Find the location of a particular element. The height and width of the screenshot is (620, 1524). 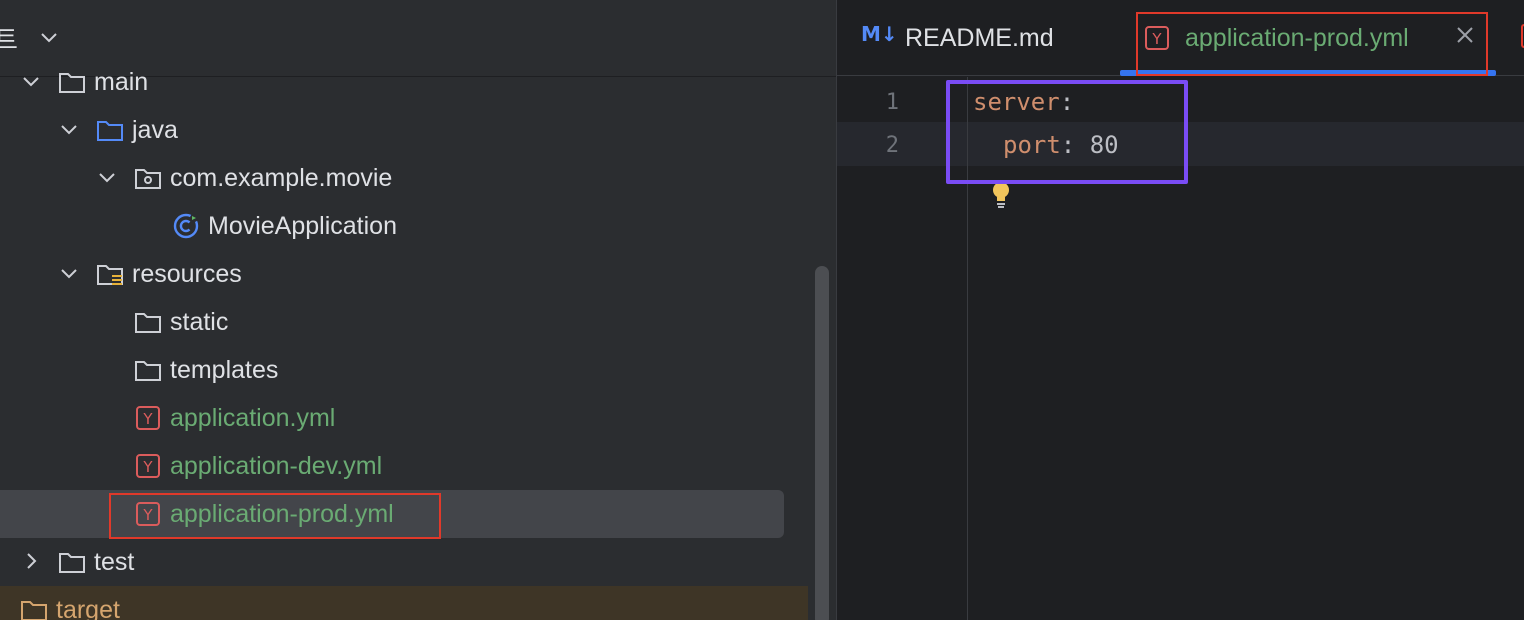

tree-item-label: target is located at coordinates (88, 608).